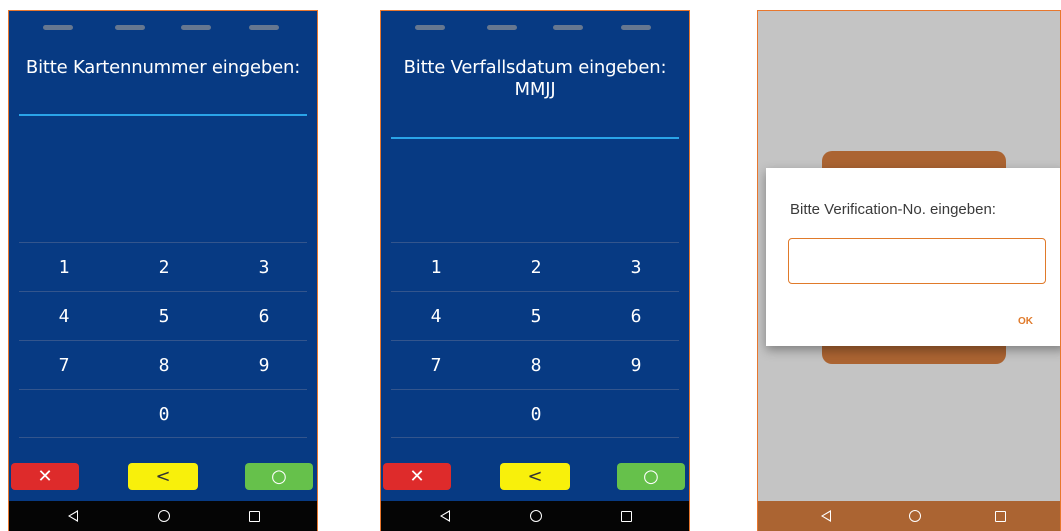 The height and width of the screenshot is (531, 1061). What do you see at coordinates (535, 138) in the screenshot?
I see `expiry-date-entry-line` at bounding box center [535, 138].